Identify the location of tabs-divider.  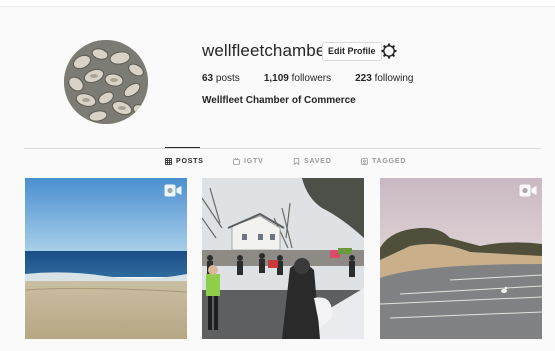
(282, 148).